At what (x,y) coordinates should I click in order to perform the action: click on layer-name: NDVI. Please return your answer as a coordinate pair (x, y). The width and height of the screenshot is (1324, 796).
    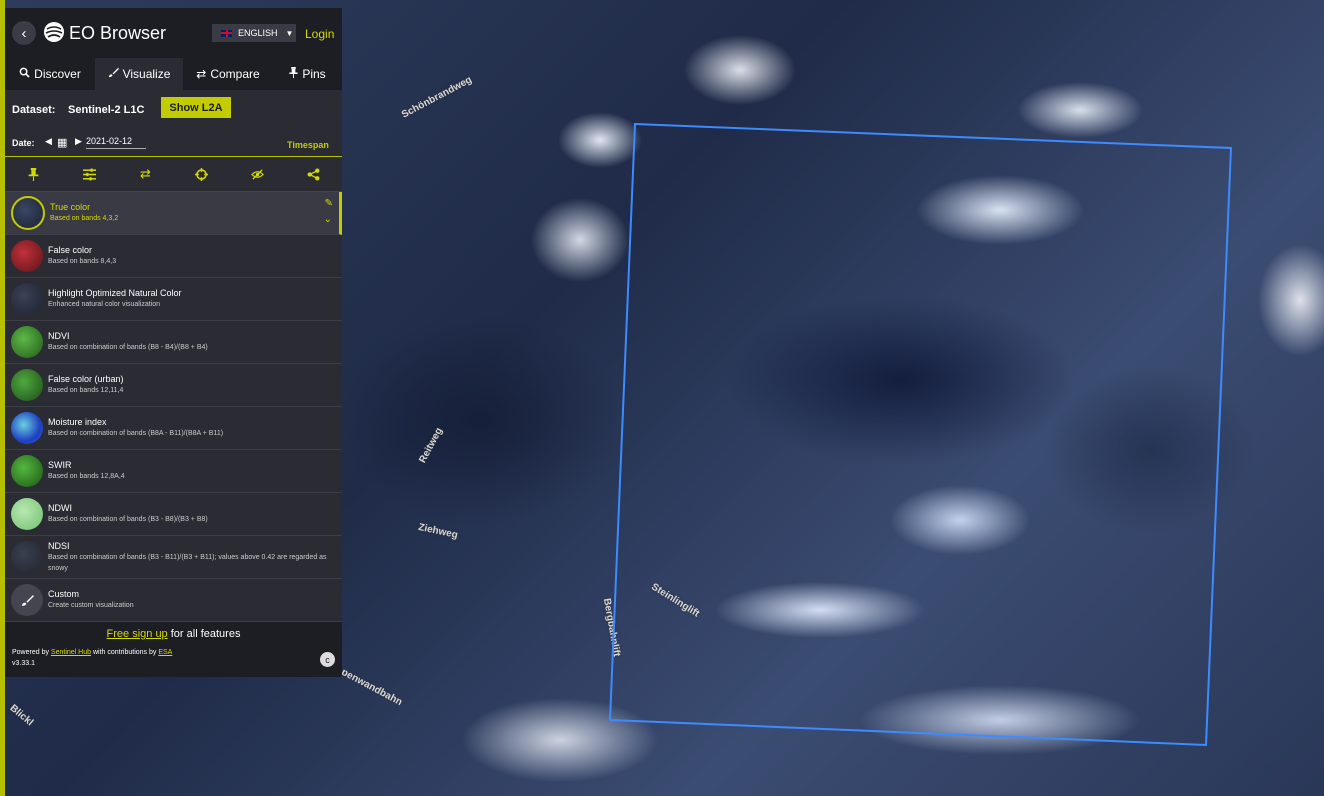
    Looking at the image, I should click on (59, 336).